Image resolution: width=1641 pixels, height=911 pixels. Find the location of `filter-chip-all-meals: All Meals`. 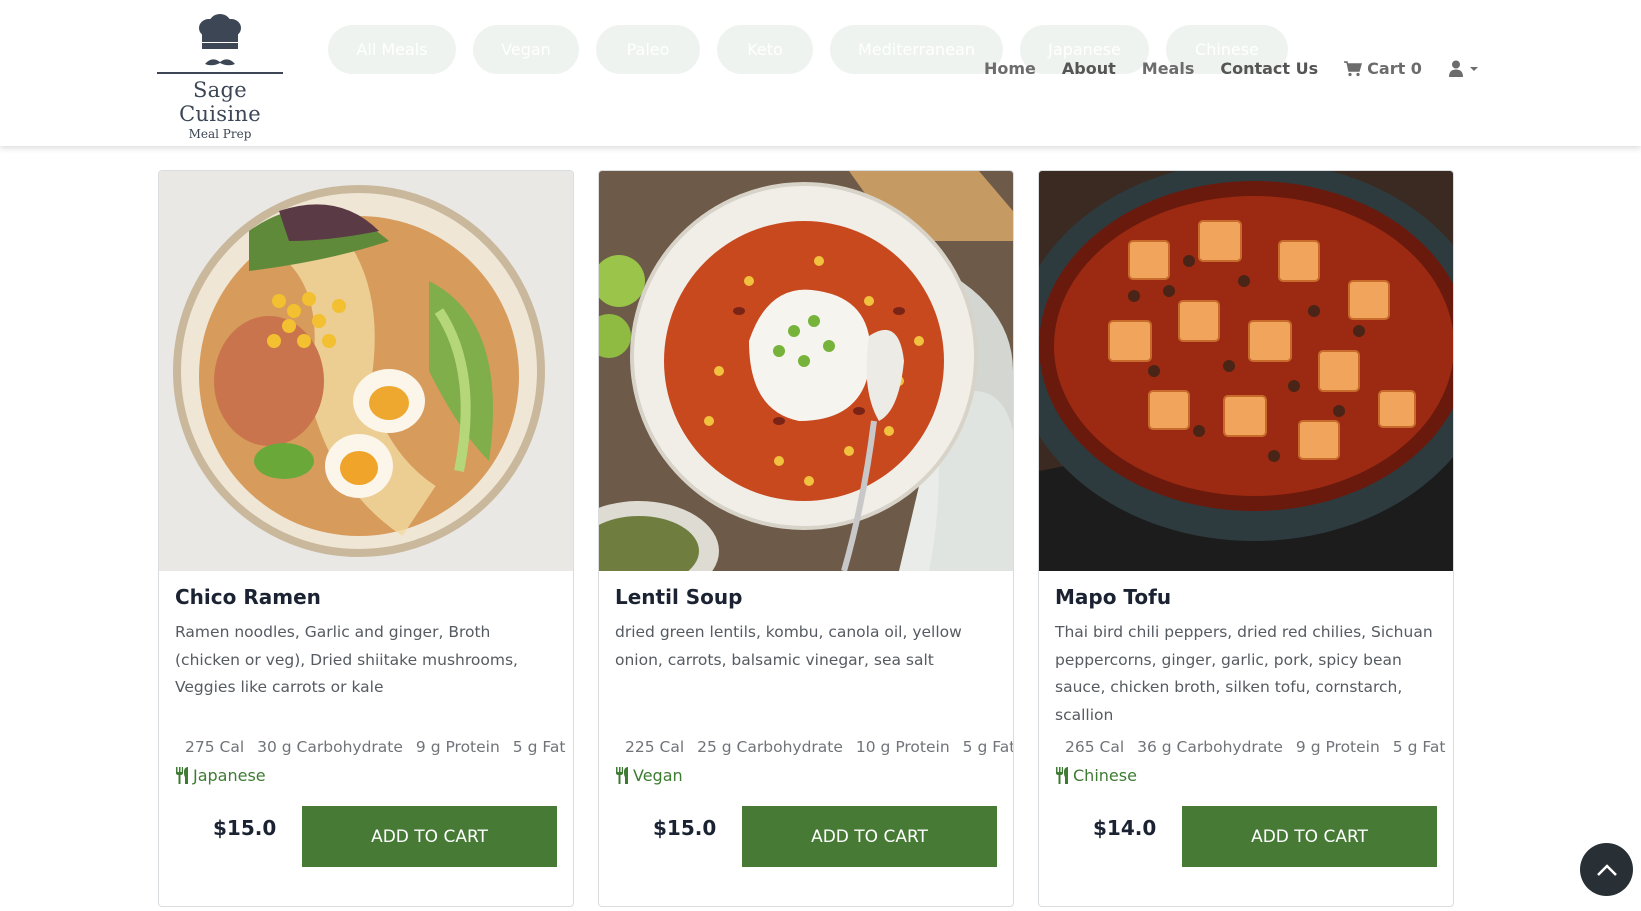

filter-chip-all-meals: All Meals is located at coordinates (392, 49).